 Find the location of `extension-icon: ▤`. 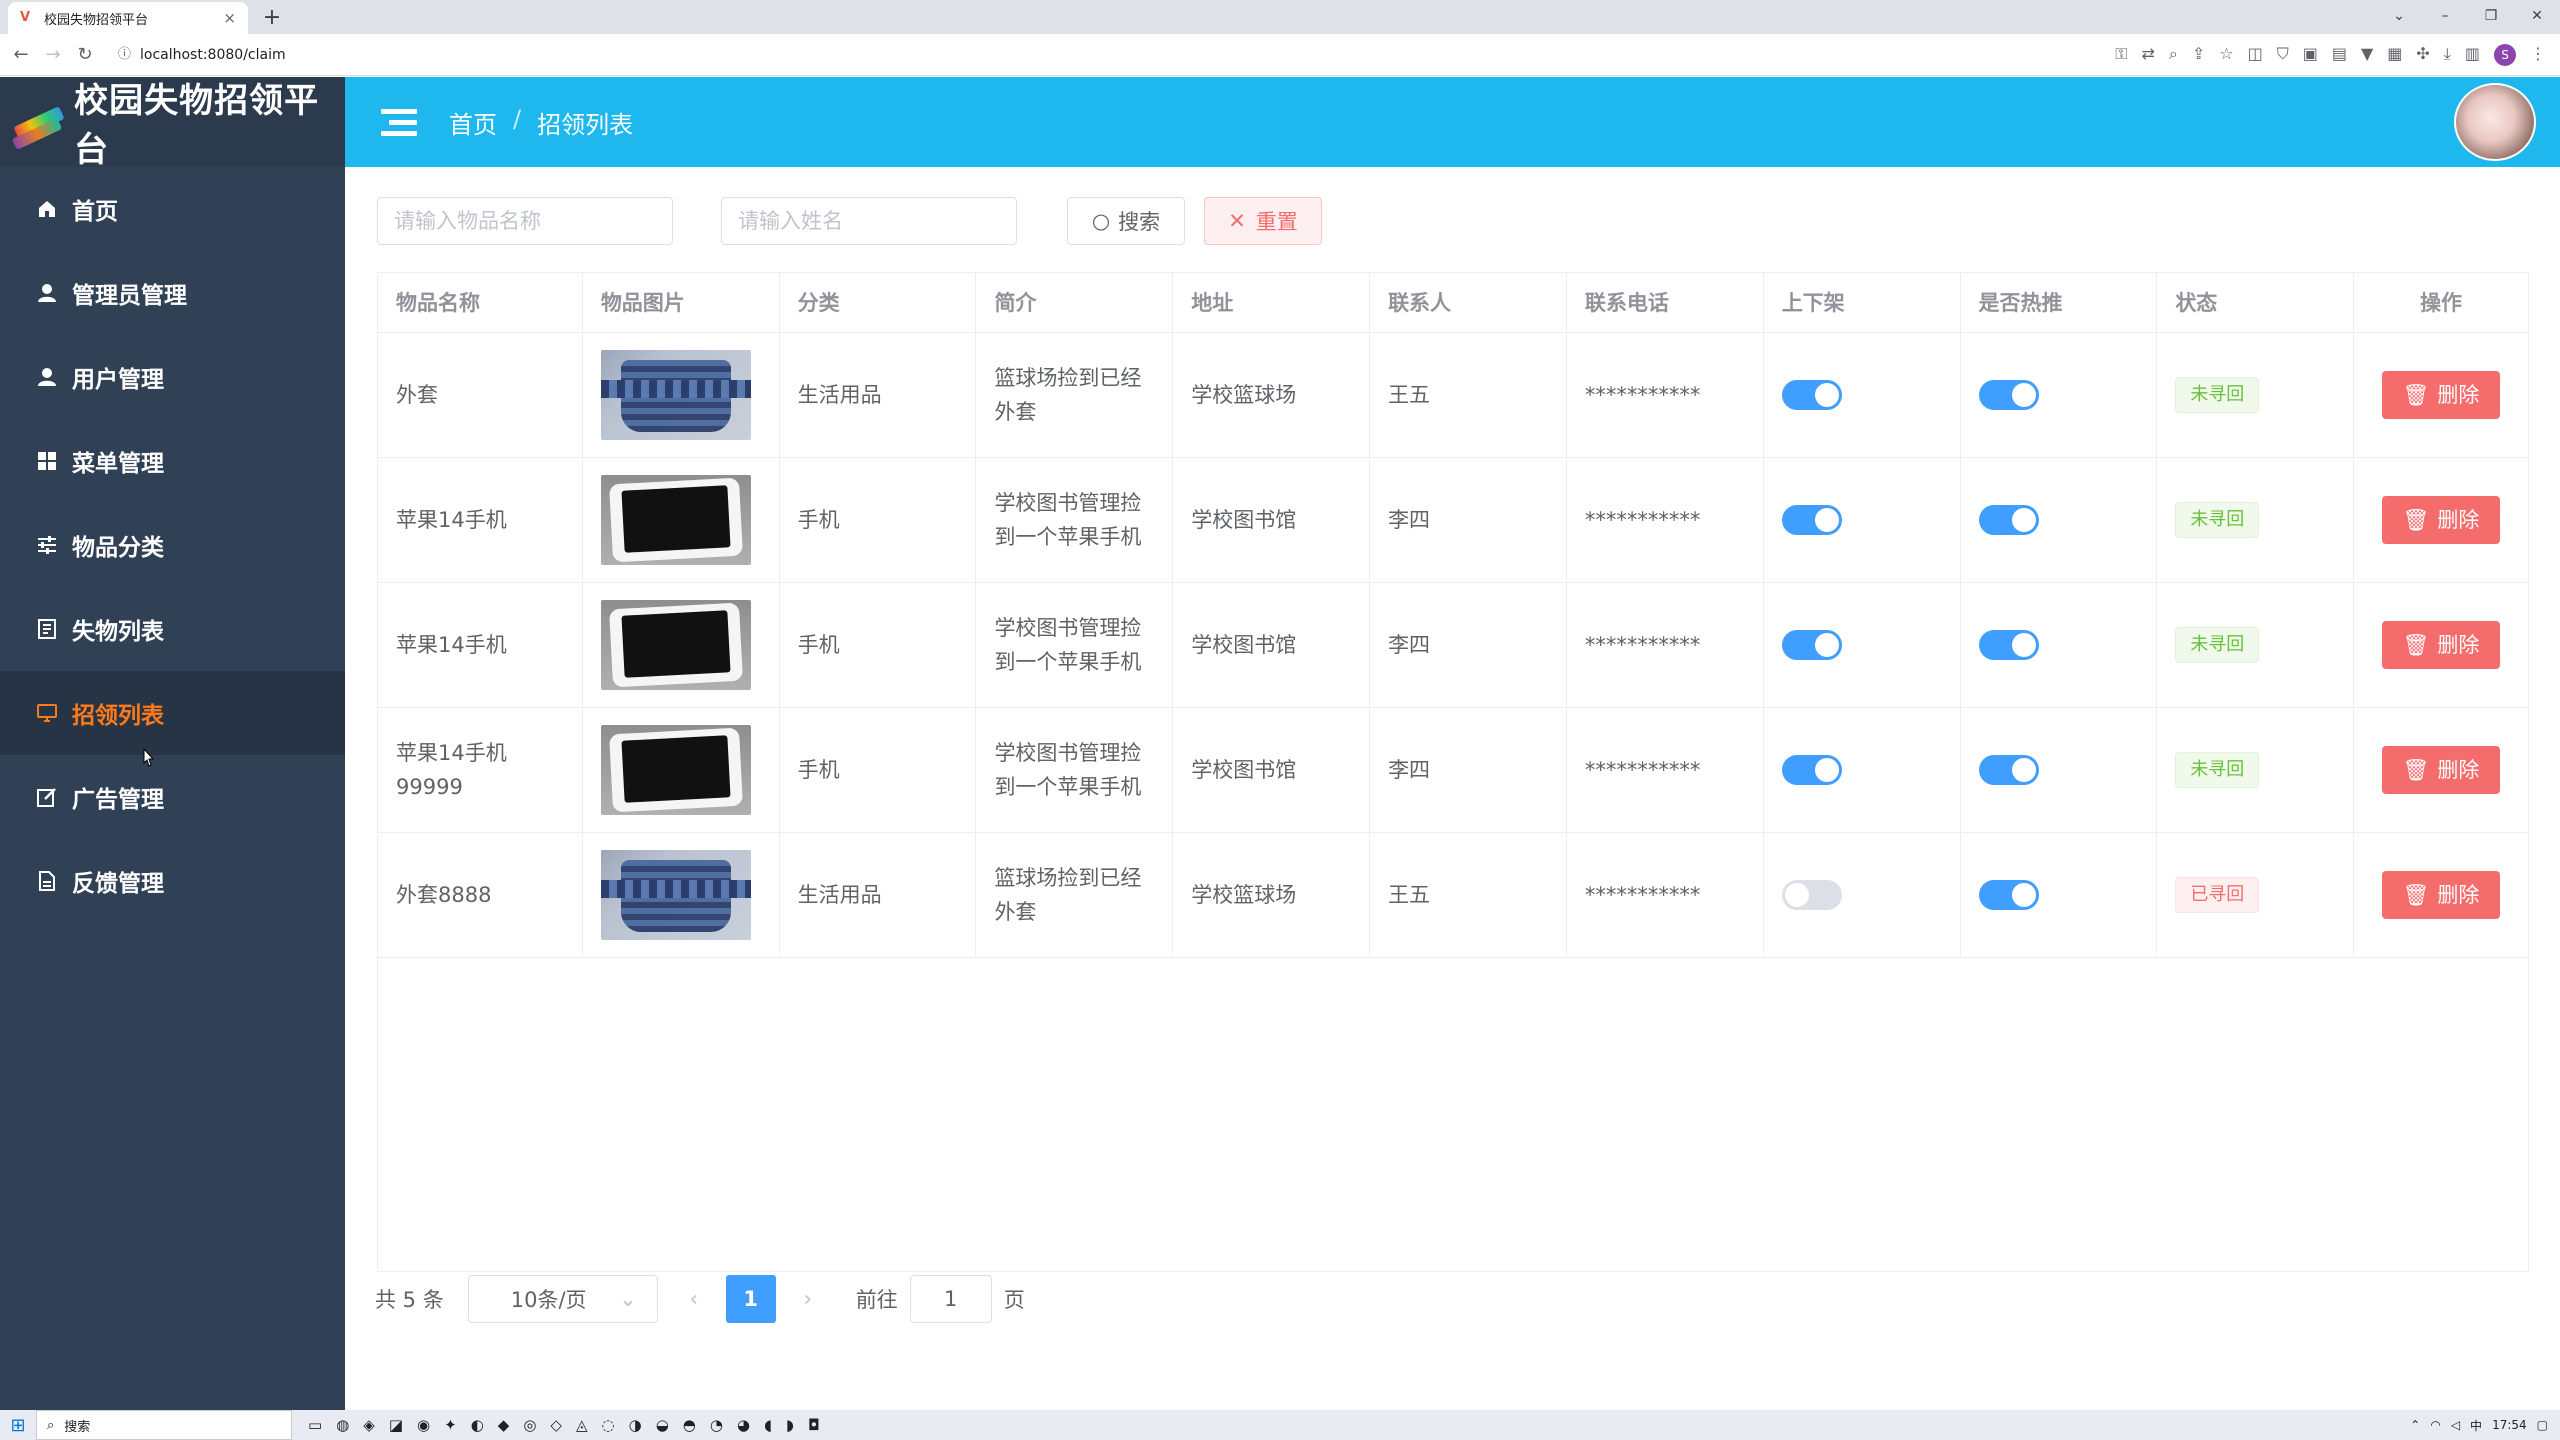

extension-icon: ▤ is located at coordinates (2339, 55).